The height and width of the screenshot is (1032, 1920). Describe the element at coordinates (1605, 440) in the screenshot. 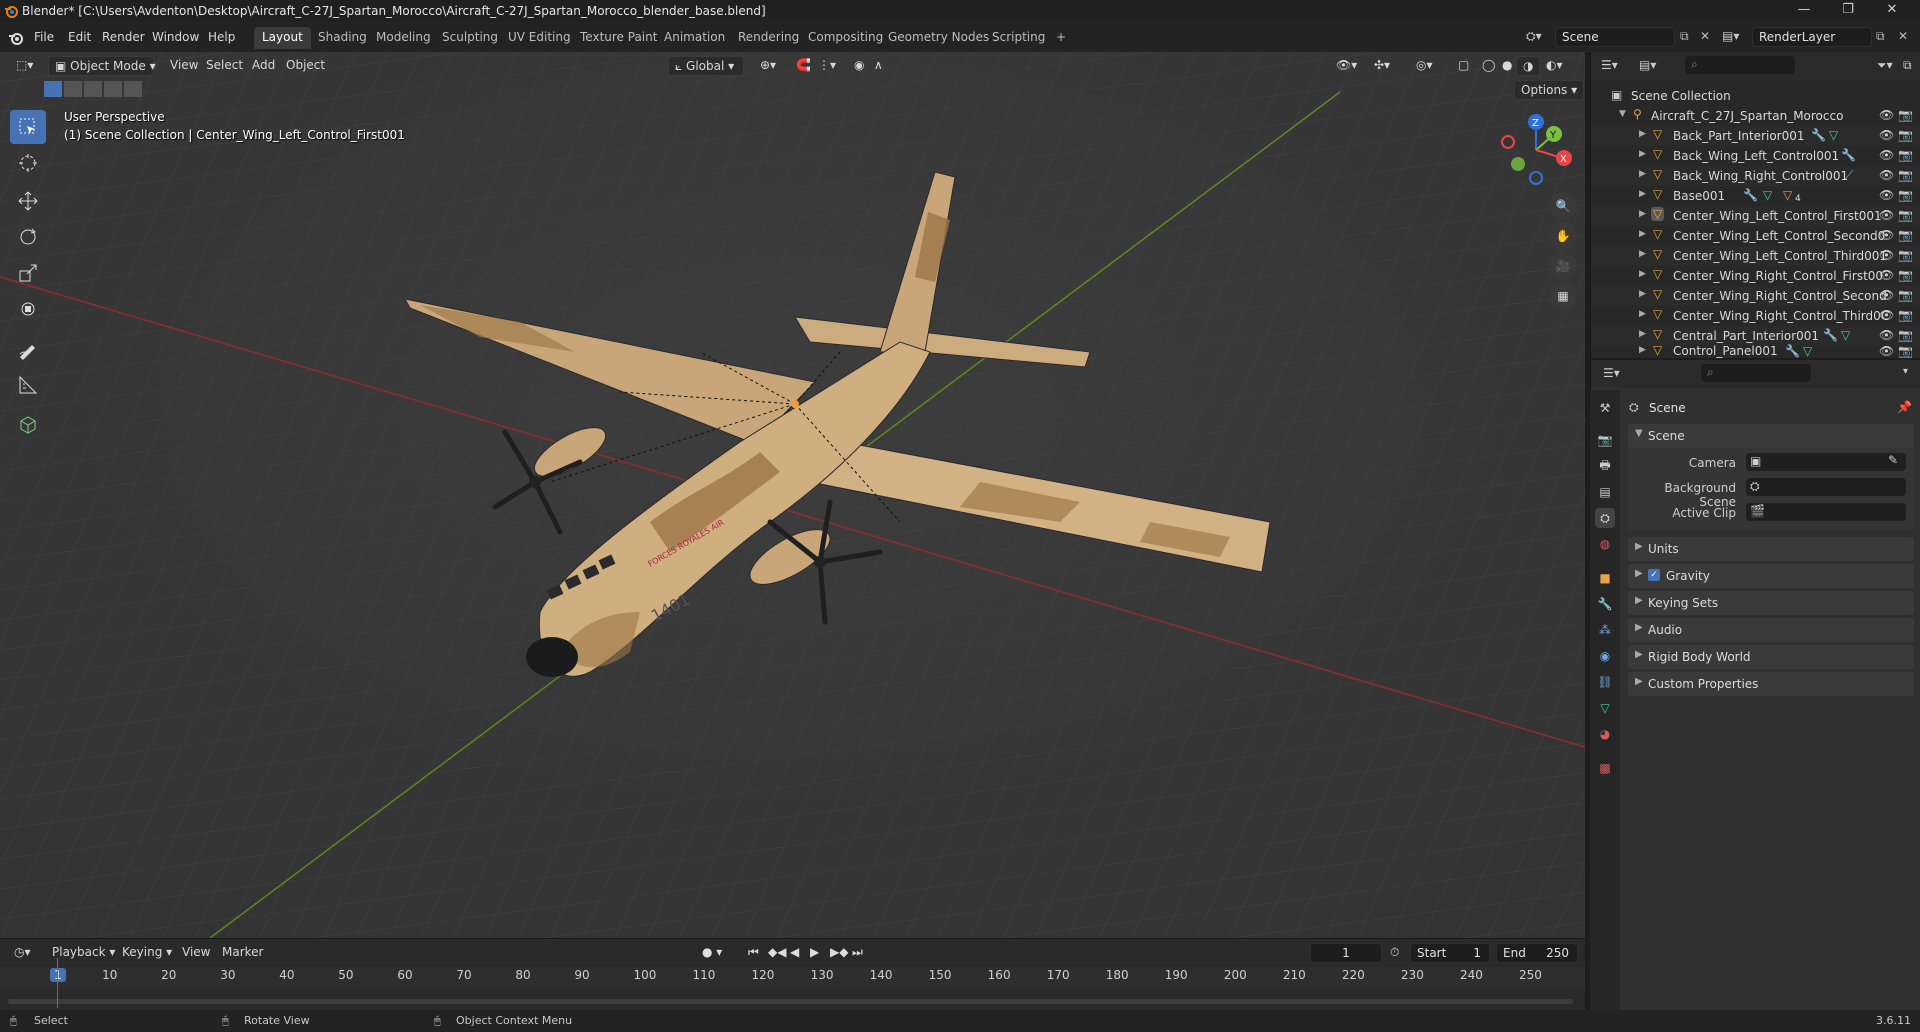

I see `tab-render: 📷` at that location.